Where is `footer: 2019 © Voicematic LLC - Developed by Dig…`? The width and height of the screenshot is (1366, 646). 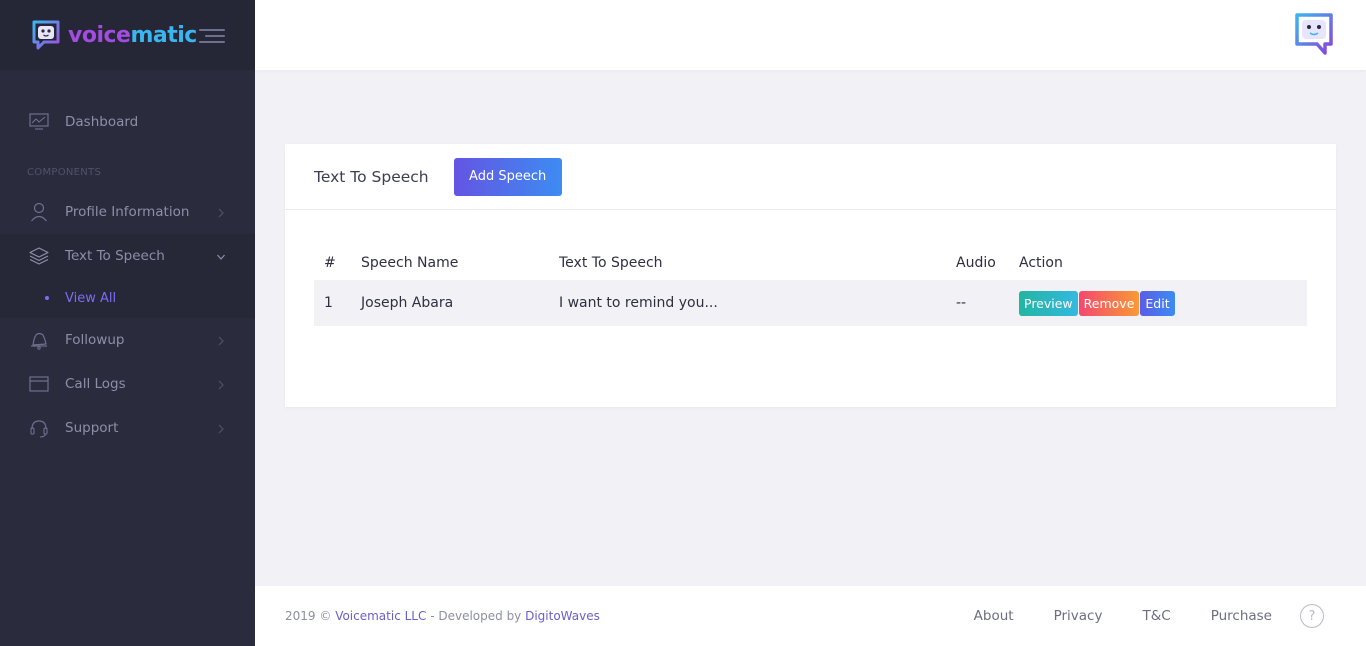 footer: 2019 © Voicematic LLC - Developed by Dig… is located at coordinates (810, 616).